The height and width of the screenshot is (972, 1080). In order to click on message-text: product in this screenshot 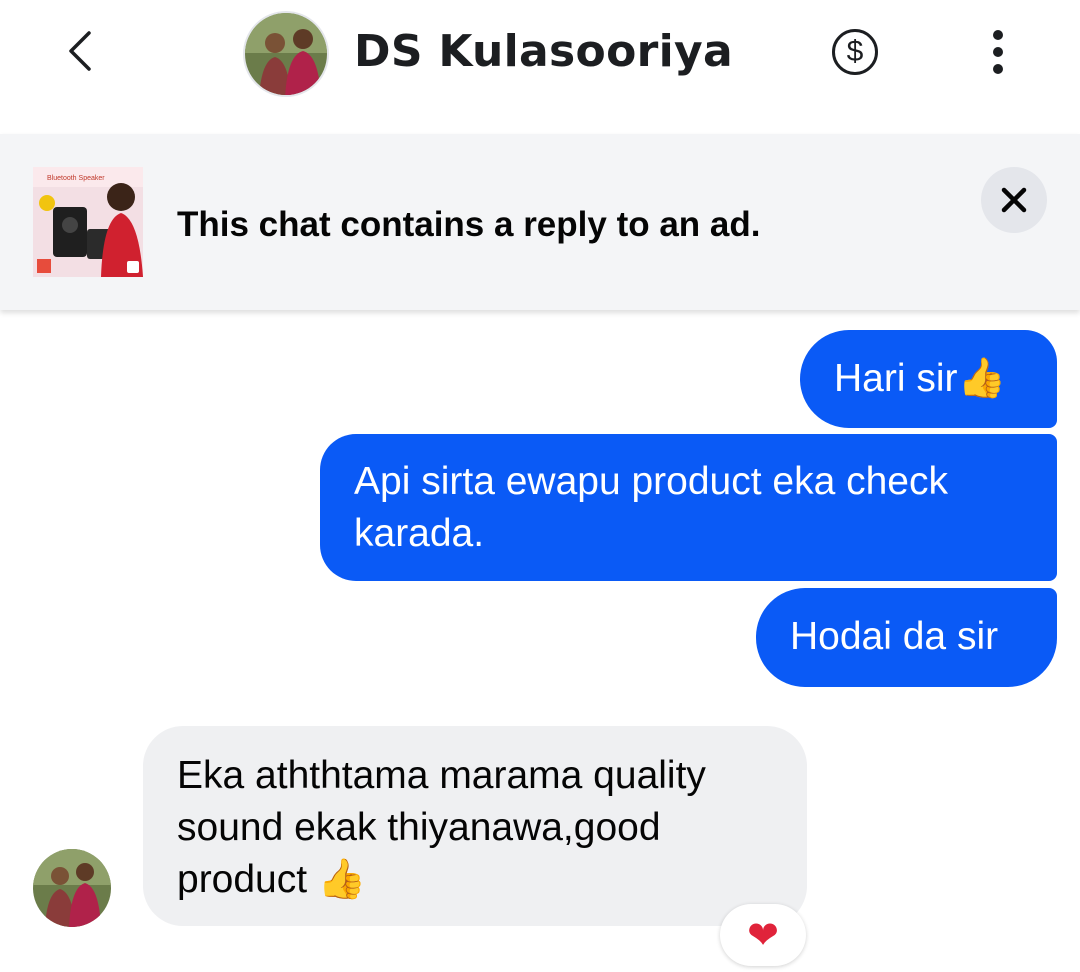, I will do `click(247, 879)`.